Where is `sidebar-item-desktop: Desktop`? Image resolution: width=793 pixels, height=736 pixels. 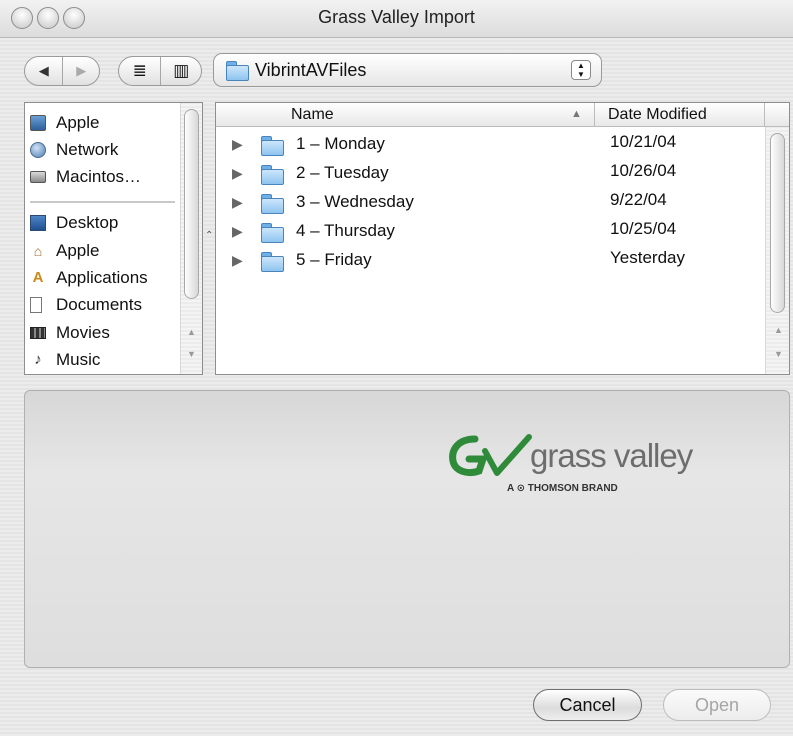 sidebar-item-desktop: Desktop is located at coordinates (74, 223).